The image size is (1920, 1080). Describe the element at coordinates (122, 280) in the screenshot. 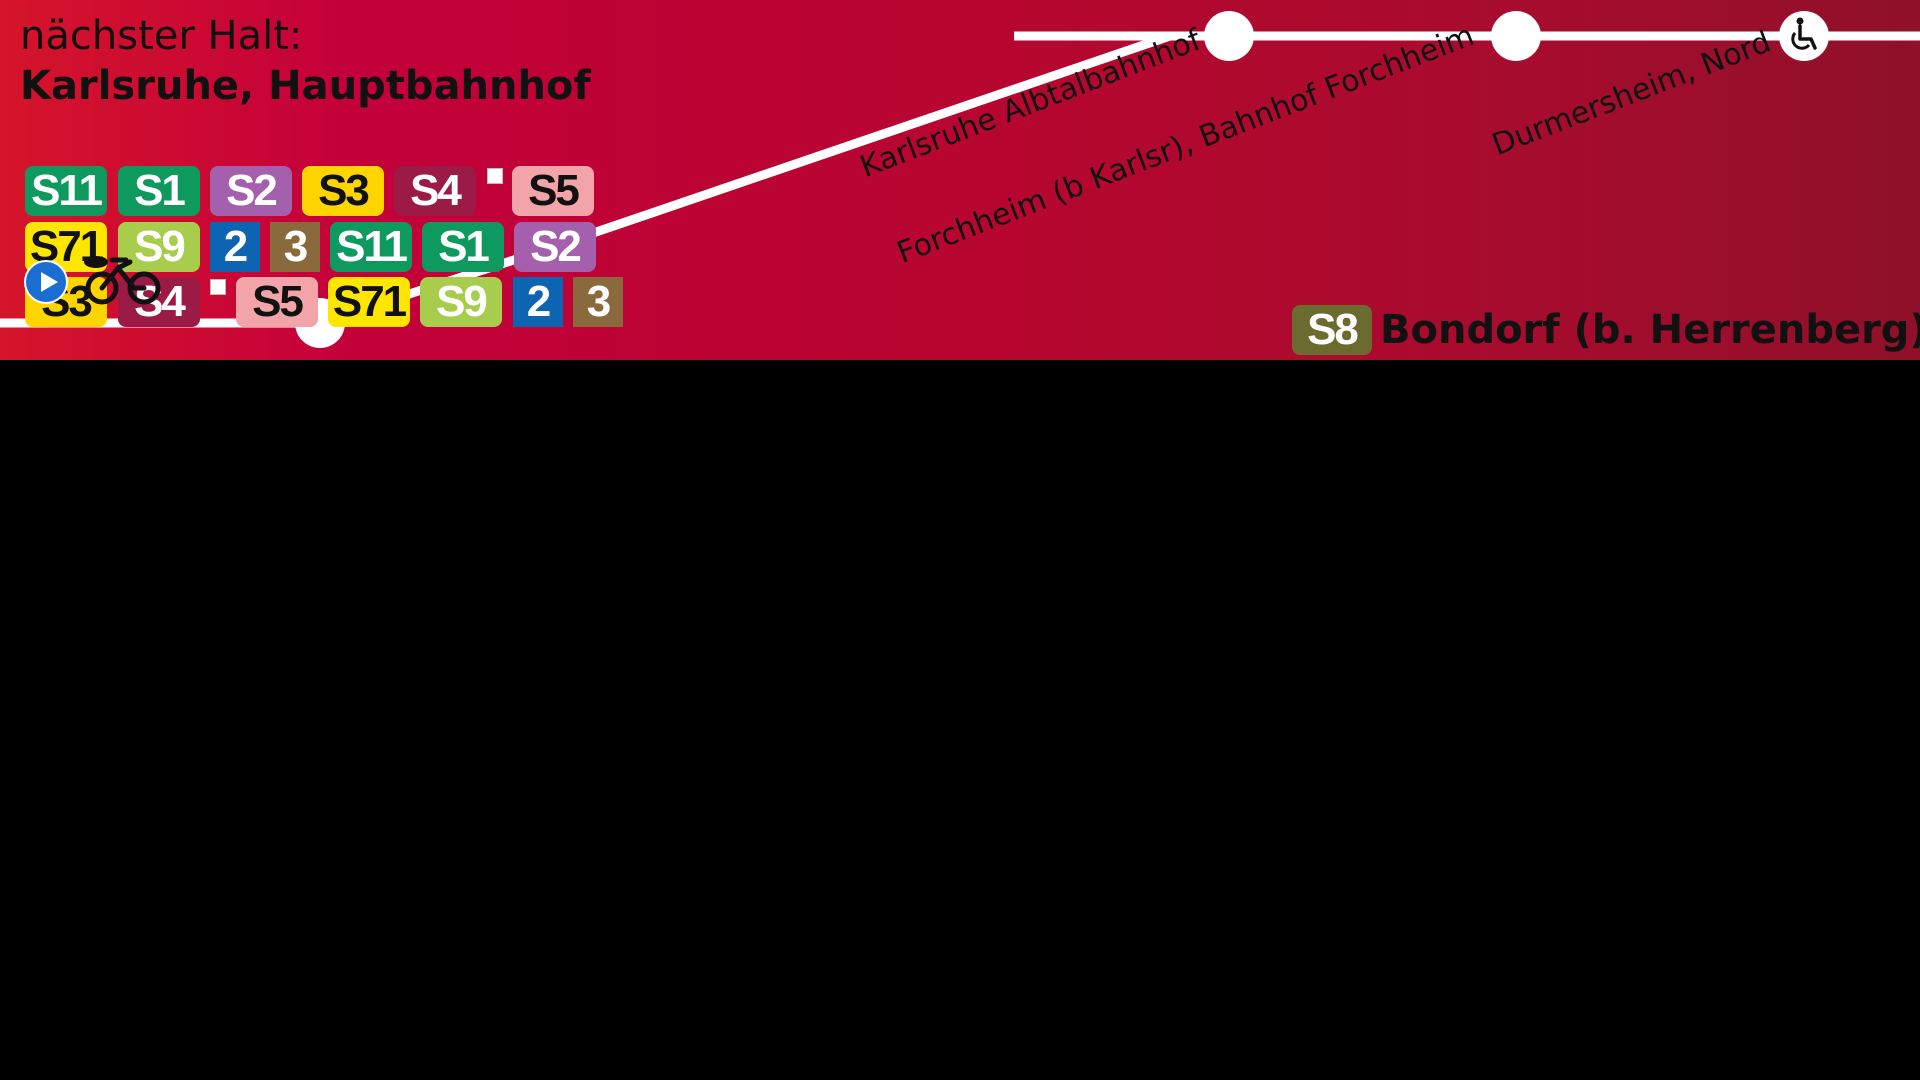

I see `bicycle-icon` at that location.